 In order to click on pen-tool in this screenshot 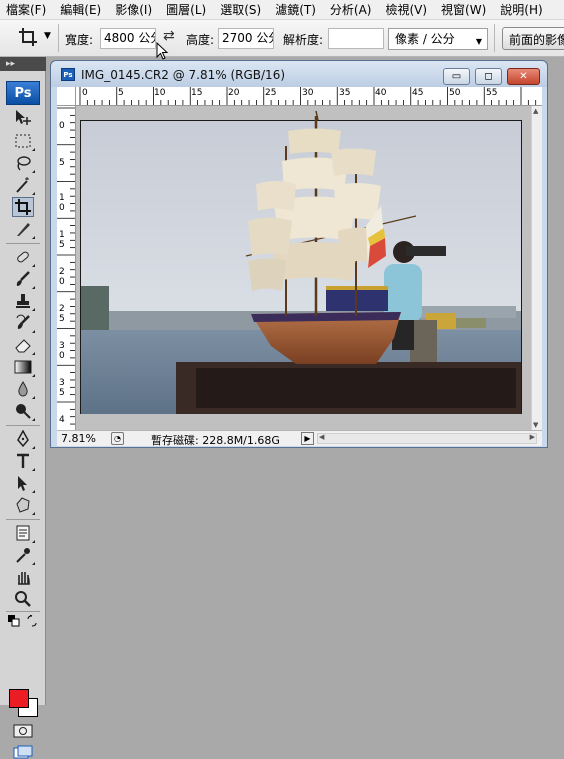, I will do `click(23, 439)`.